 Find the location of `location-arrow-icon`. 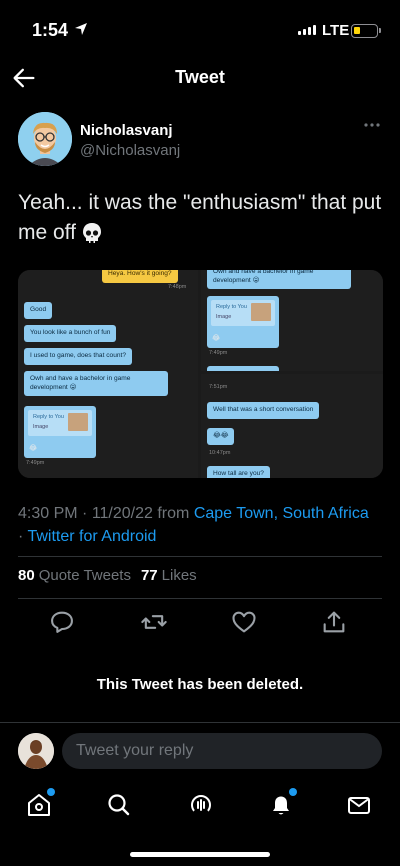

location-arrow-icon is located at coordinates (81, 29).